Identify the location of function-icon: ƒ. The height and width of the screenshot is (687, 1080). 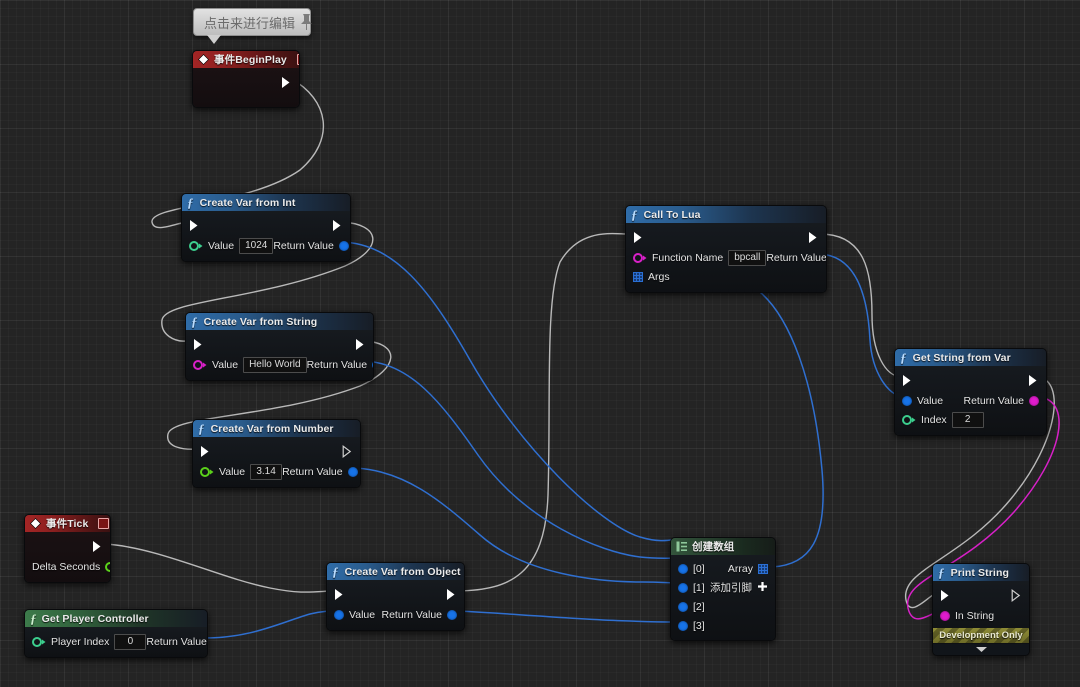
(194, 321).